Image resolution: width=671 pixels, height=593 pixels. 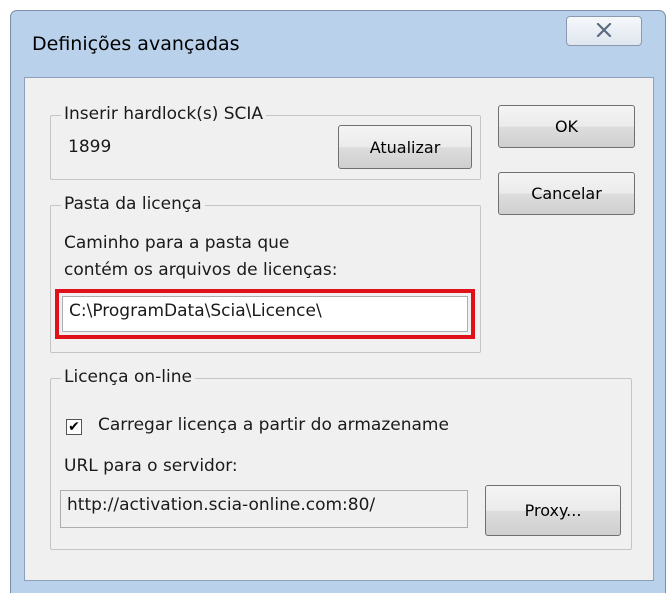 I want to click on server-url-label: URL para o servidor:, so click(x=151, y=466).